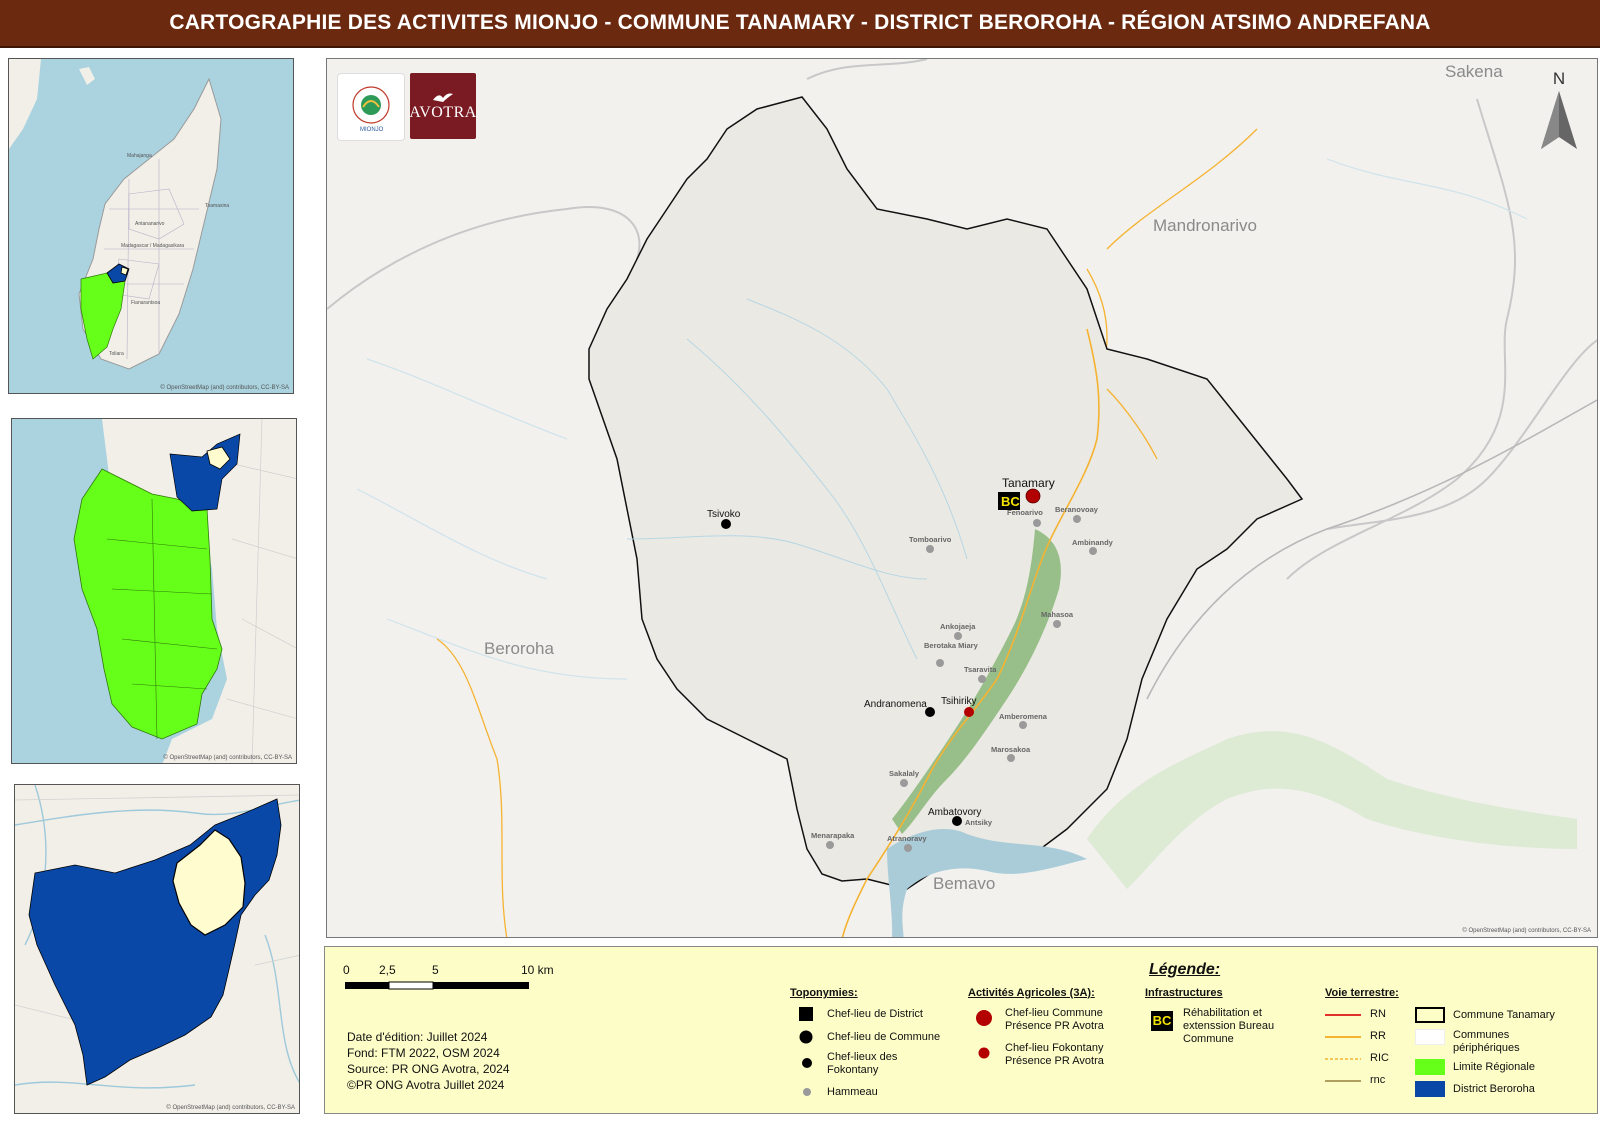 This screenshot has height=1130, width=1600. I want to click on legend-activity-commune: Chef-lieu Commune Présence PR Avotra, so click(1054, 1019).